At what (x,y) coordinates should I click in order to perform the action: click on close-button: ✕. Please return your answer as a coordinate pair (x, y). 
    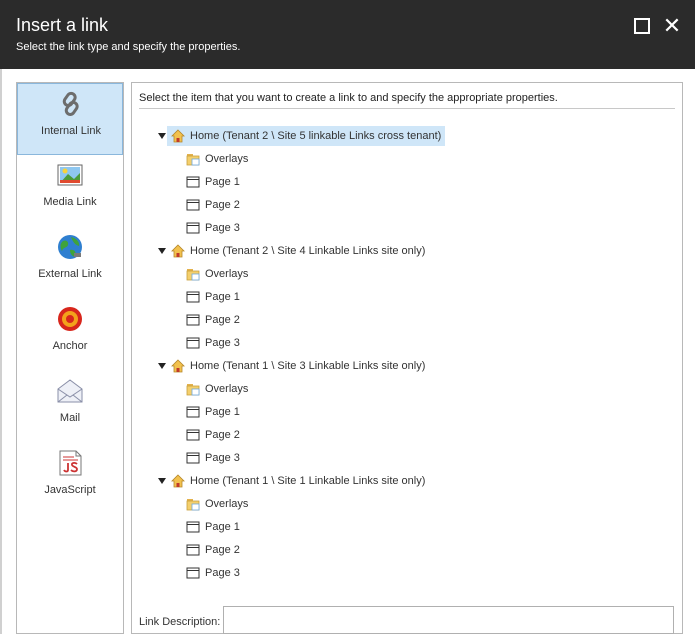
    Looking at the image, I should click on (672, 25).